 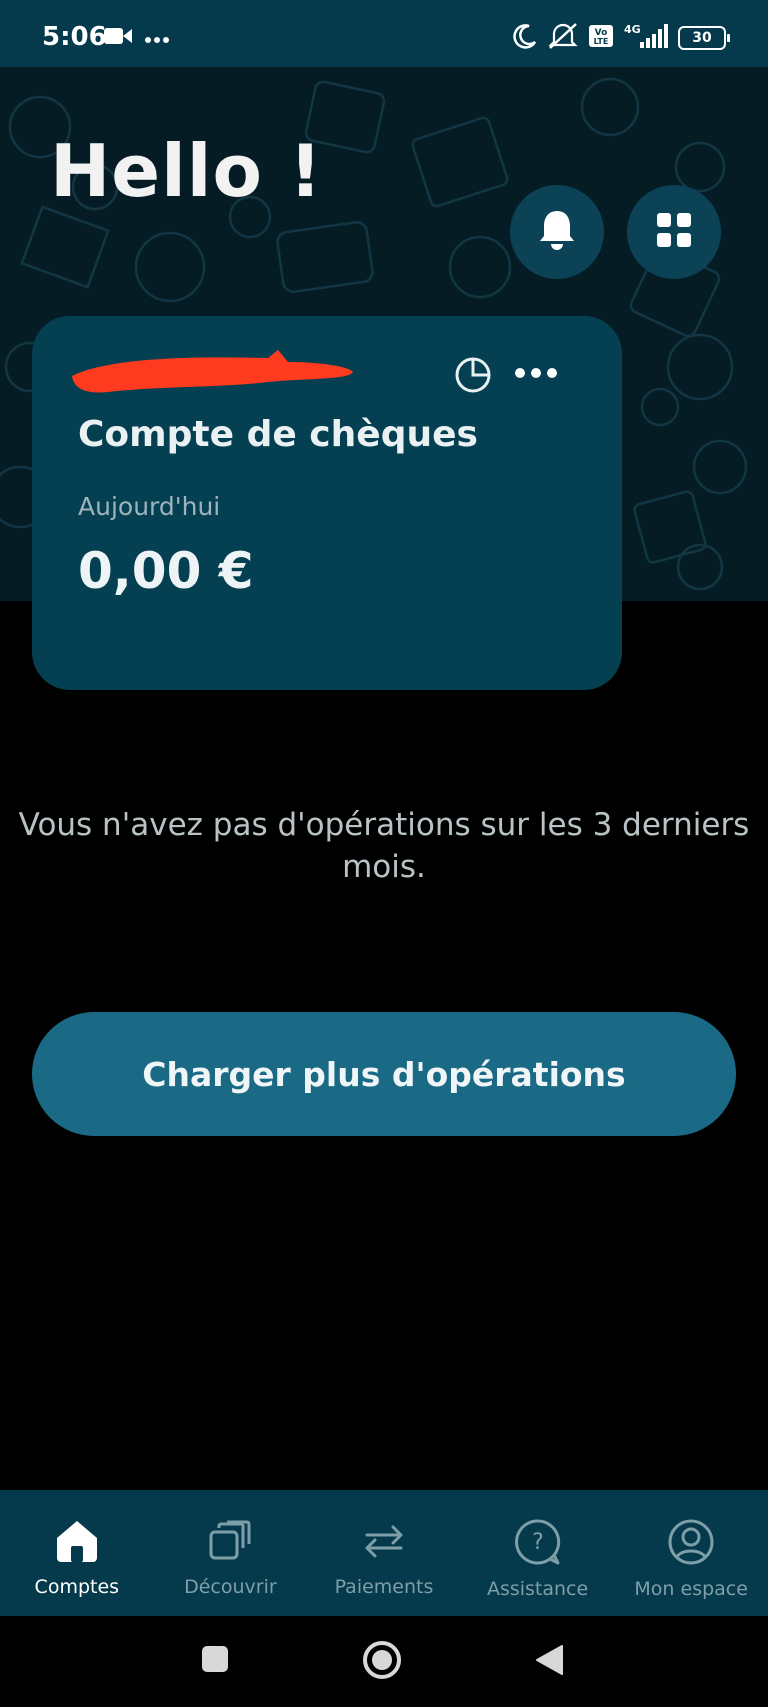 I want to click on nav-item-assistance: ? Assistance, so click(x=538, y=1553).